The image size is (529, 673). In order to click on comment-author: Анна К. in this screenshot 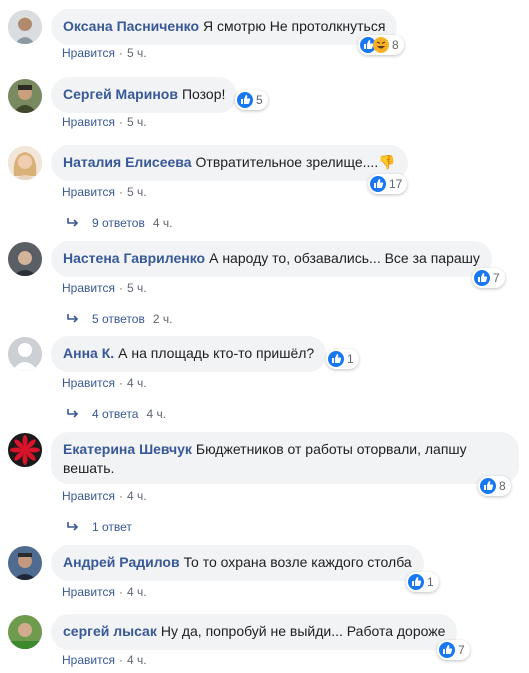, I will do `click(88, 353)`.